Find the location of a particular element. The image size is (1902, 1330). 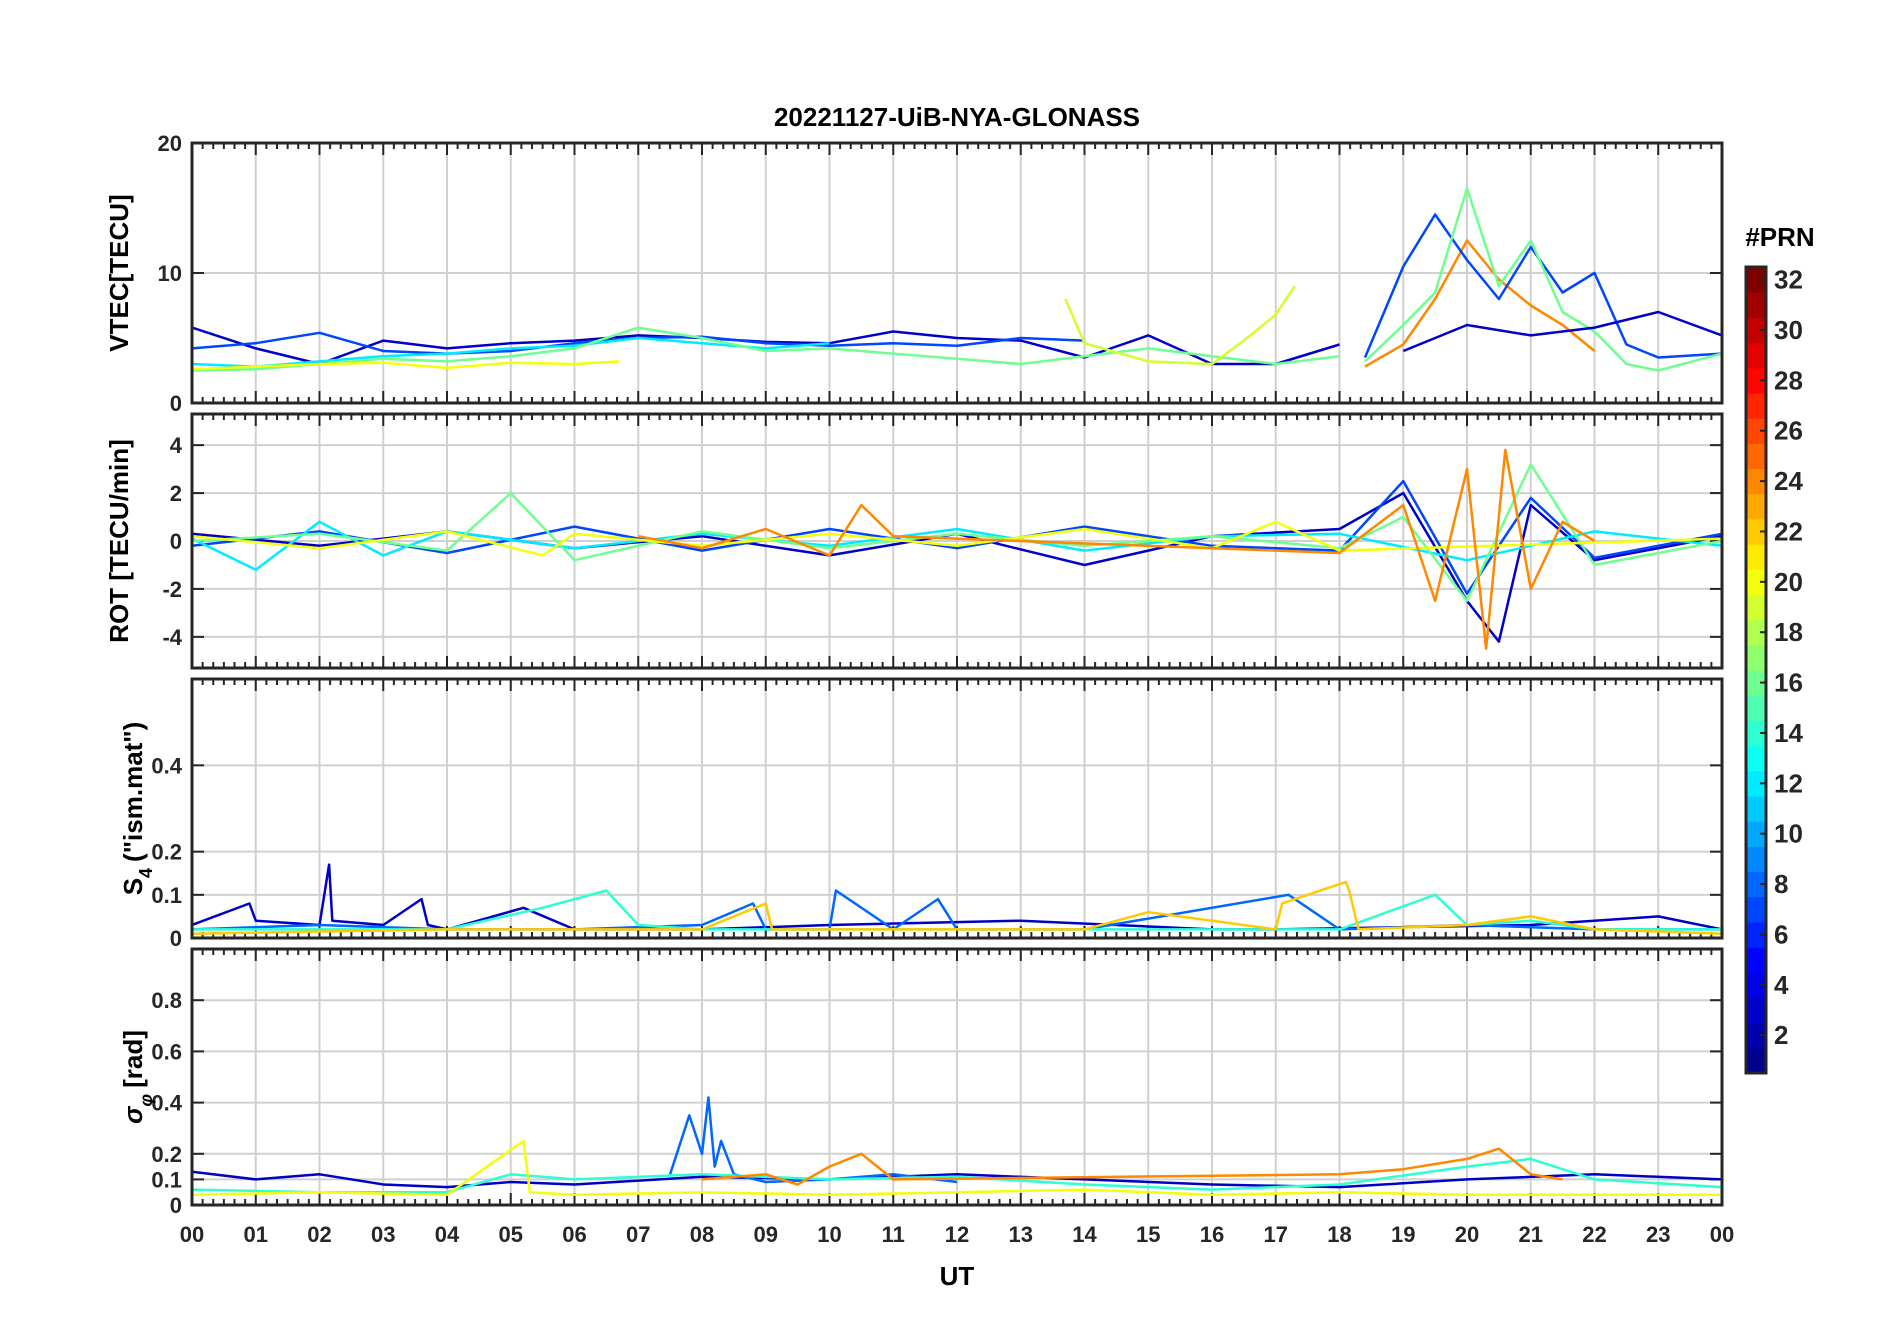

y-label-rest: [rad] is located at coordinates (133, 1059).